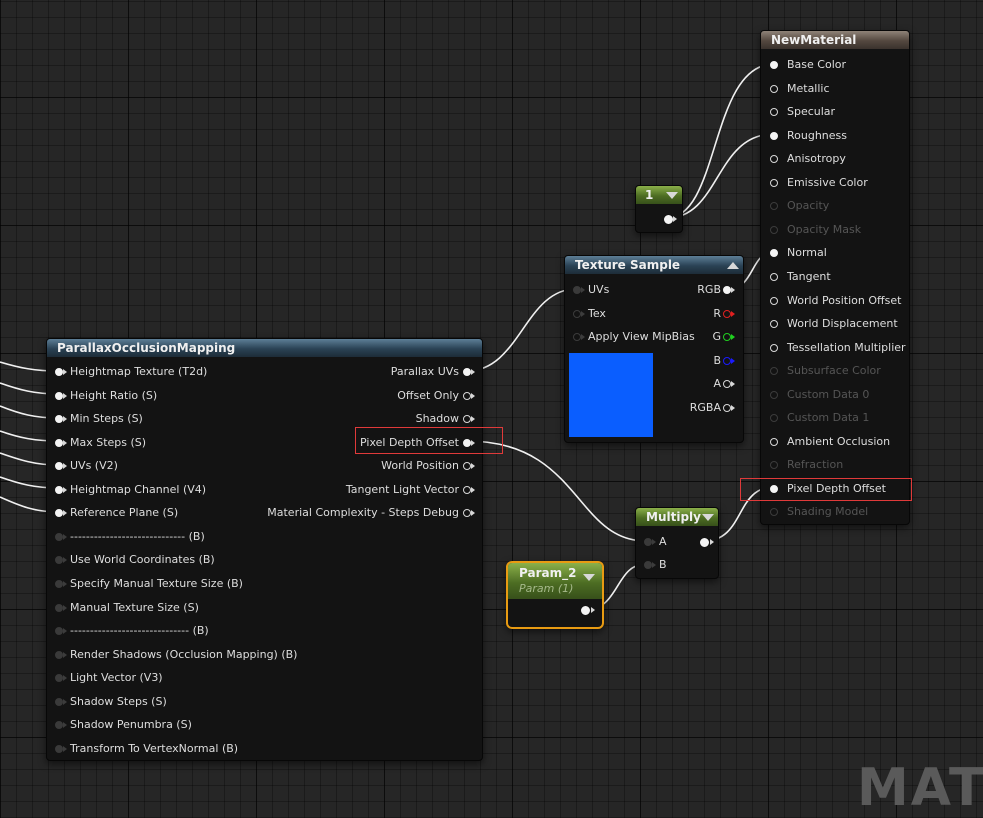 This screenshot has width=983, height=818. Describe the element at coordinates (585, 610) in the screenshot. I see `param-output-pin` at that location.